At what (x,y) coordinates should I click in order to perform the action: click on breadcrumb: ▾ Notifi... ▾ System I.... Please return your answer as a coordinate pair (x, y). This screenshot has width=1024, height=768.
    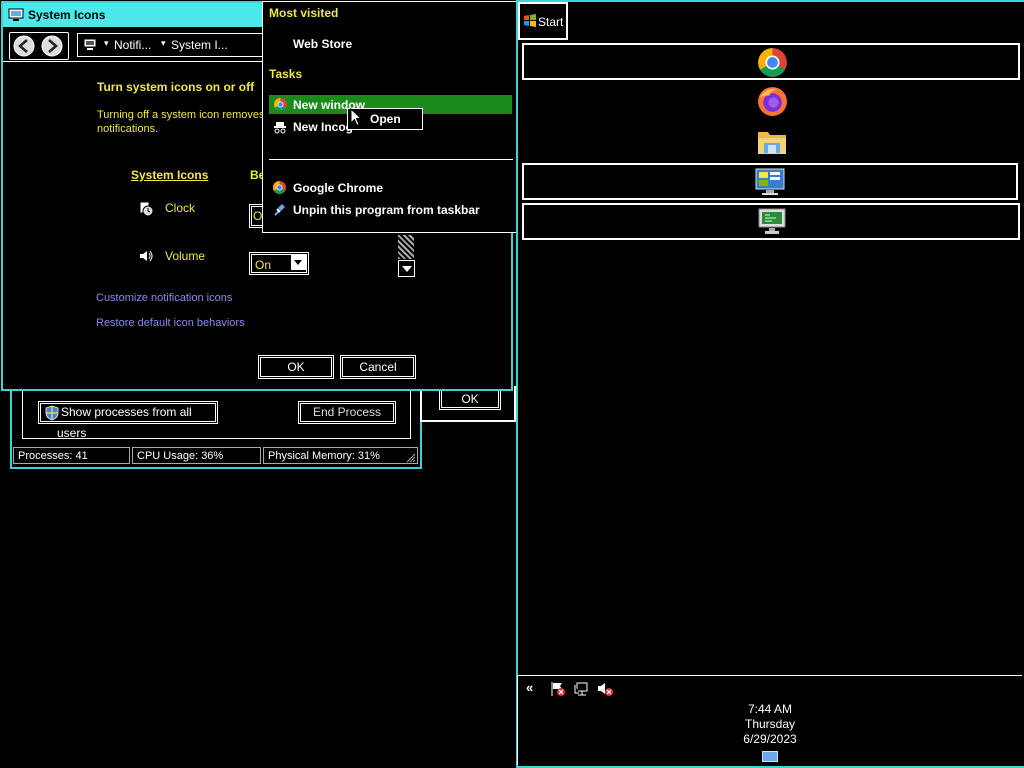
    Looking at the image, I should click on (171, 45).